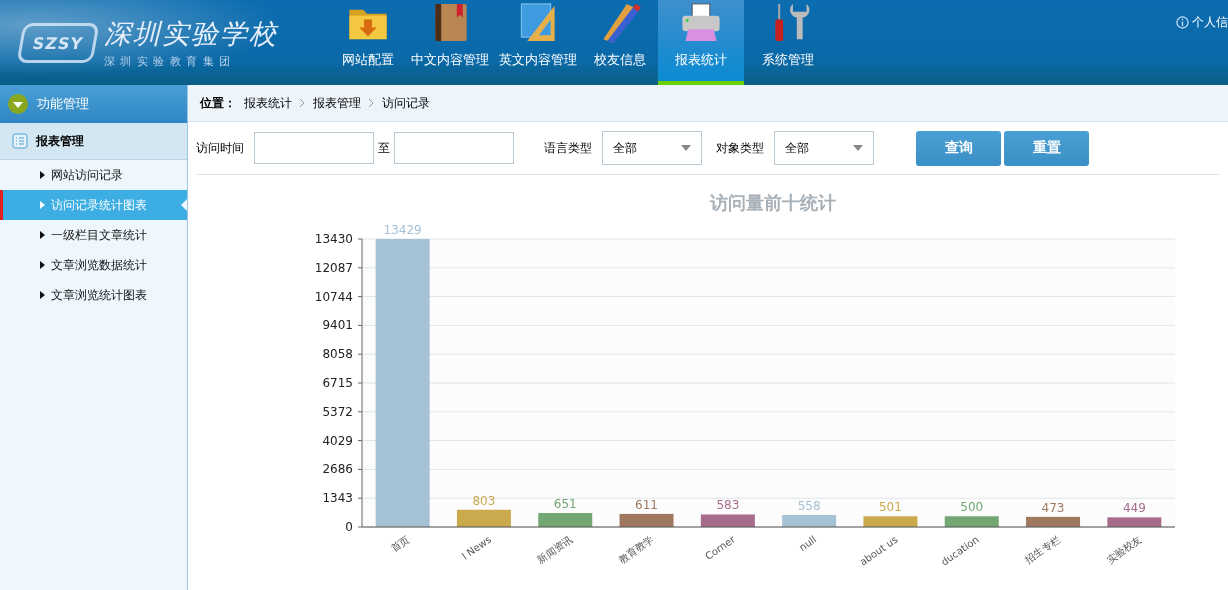 This screenshot has width=1228, height=590. Describe the element at coordinates (1124, 549) in the screenshot. I see `x-axis-label: 实验校友` at that location.